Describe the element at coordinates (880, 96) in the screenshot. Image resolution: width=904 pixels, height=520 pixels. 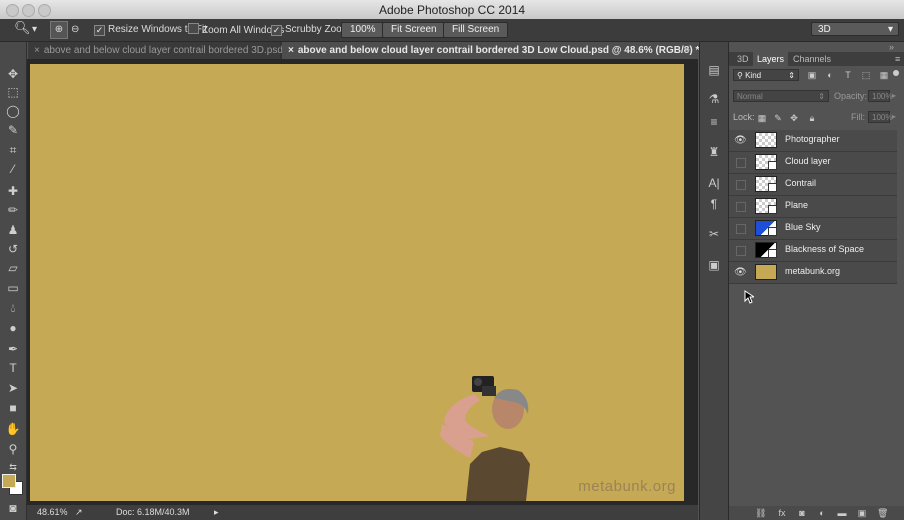
I see `opacity-field: 100%` at that location.